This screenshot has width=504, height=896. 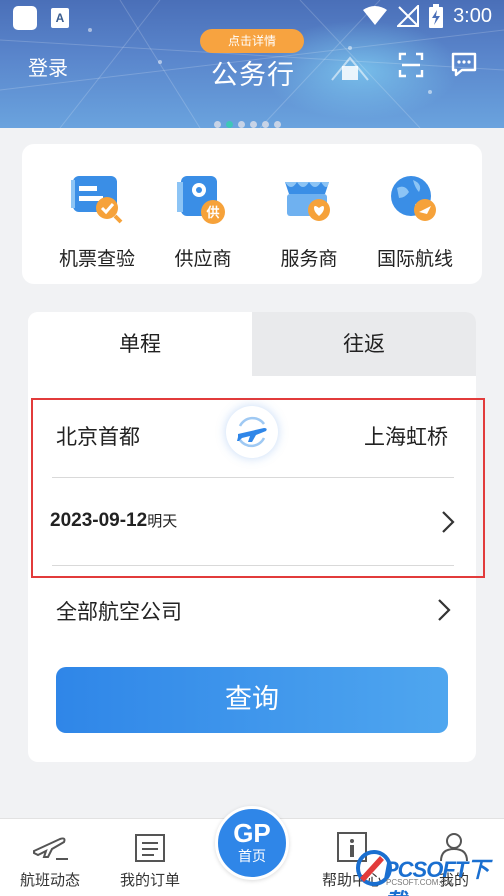 I want to click on login-link: 登录, so click(x=48, y=66).